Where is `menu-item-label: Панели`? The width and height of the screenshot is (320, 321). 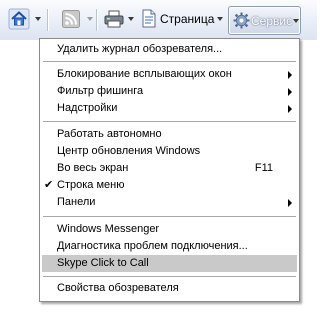
menu-item-label: Панели is located at coordinates (76, 202).